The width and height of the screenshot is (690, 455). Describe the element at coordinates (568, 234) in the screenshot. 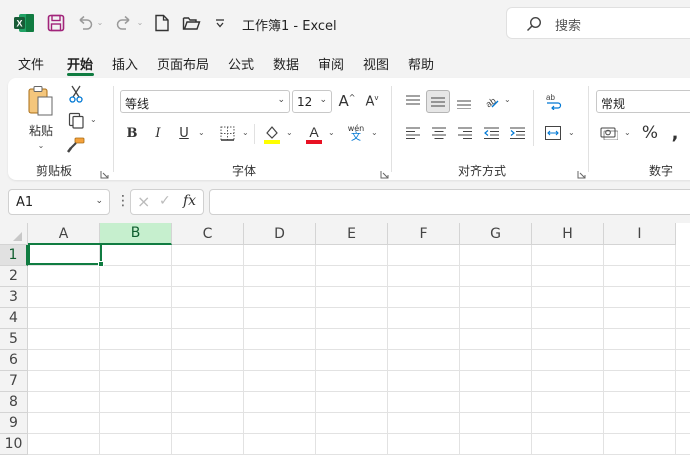

I see `column-header-h: H` at that location.